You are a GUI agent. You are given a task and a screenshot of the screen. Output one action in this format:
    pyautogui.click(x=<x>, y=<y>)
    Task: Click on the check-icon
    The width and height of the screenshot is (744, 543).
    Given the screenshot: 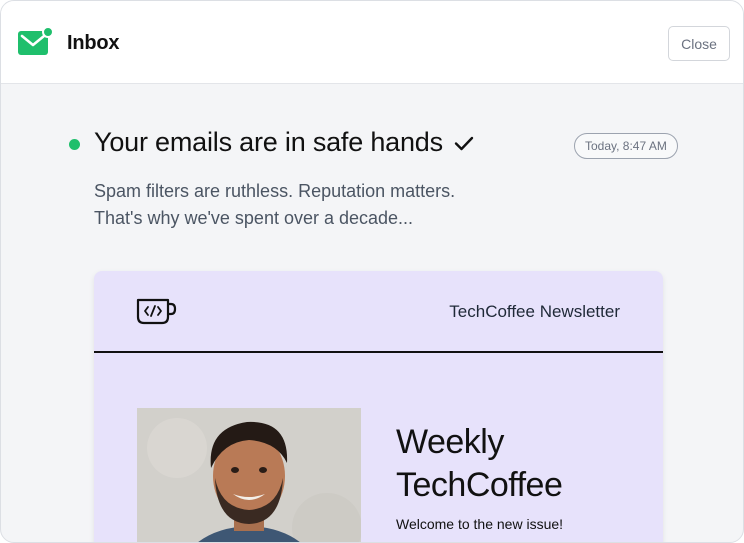 What is the action you would take?
    pyautogui.click(x=464, y=143)
    